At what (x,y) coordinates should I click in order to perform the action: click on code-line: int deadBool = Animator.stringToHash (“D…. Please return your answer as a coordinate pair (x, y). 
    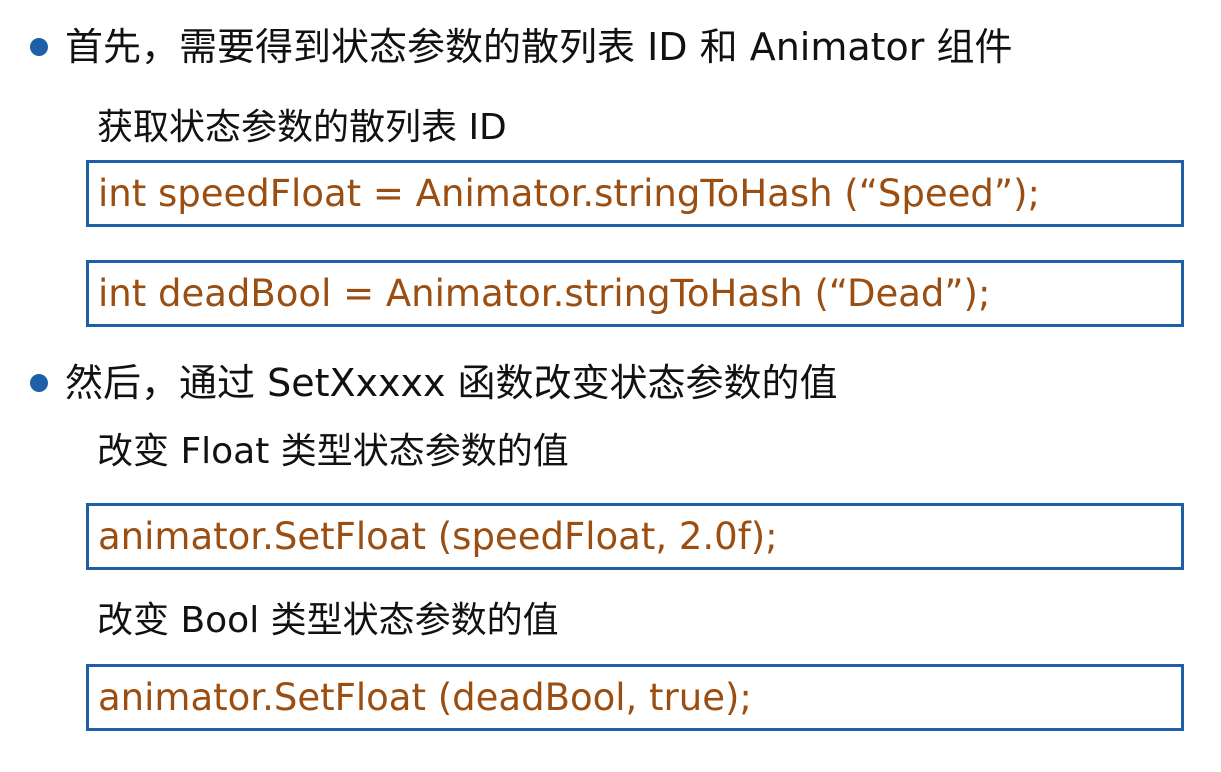
    Looking at the image, I should click on (544, 293).